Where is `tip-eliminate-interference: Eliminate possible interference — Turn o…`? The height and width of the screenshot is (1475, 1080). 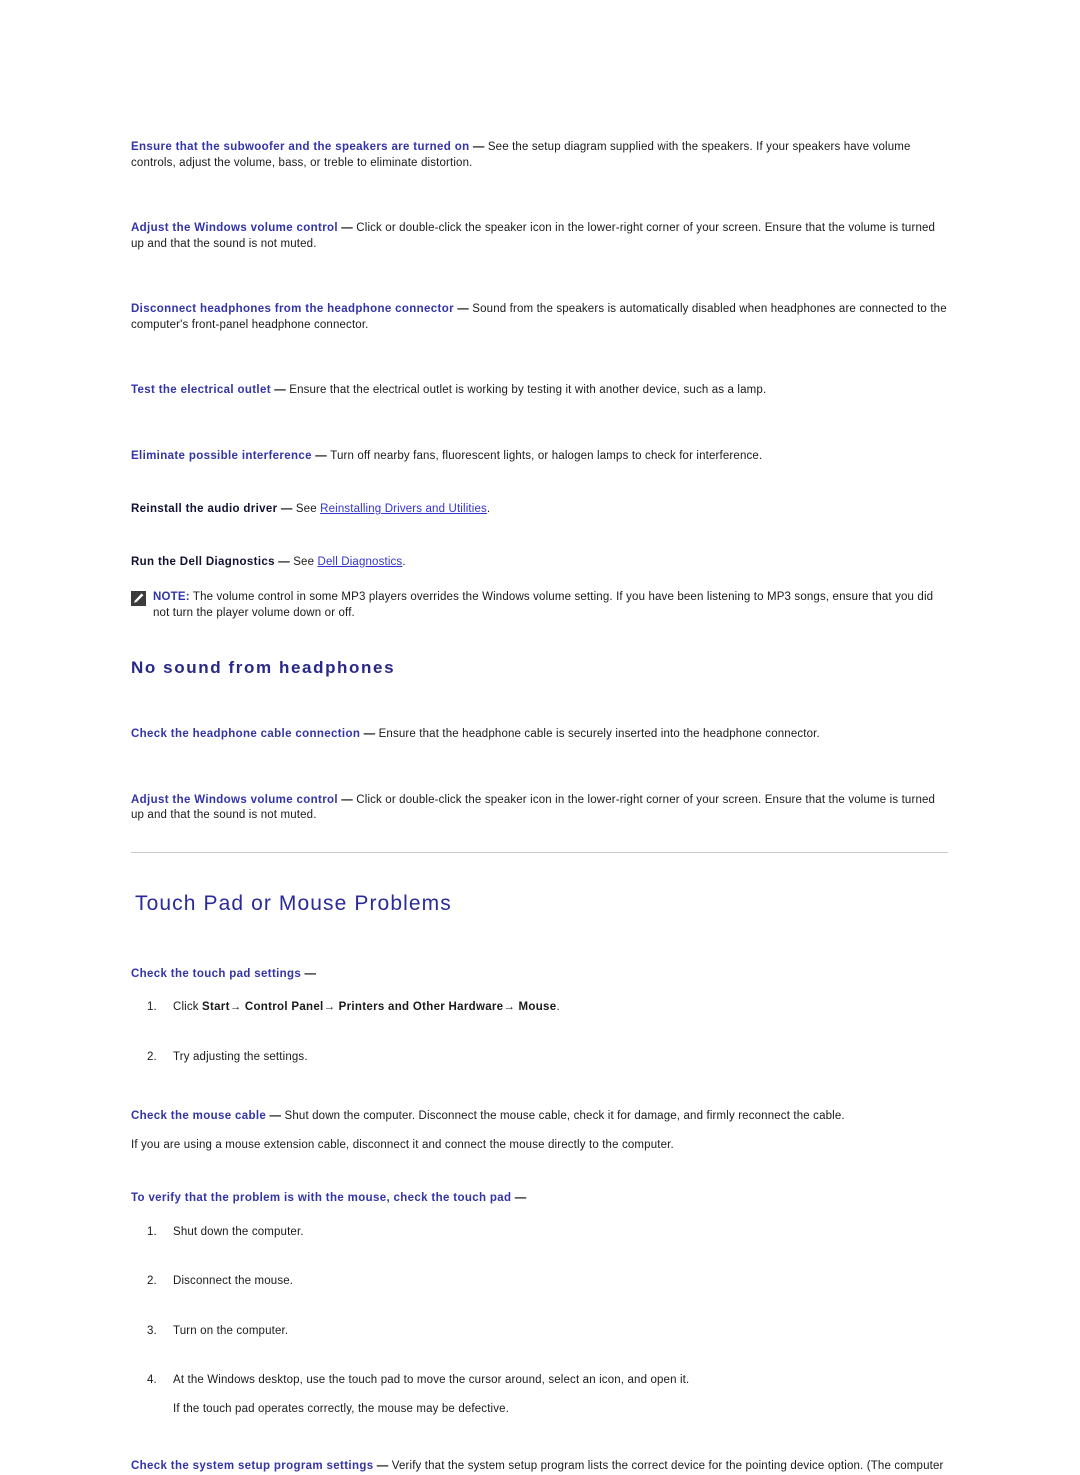 tip-eliminate-interference: Eliminate possible interference — Turn o… is located at coordinates (540, 457).